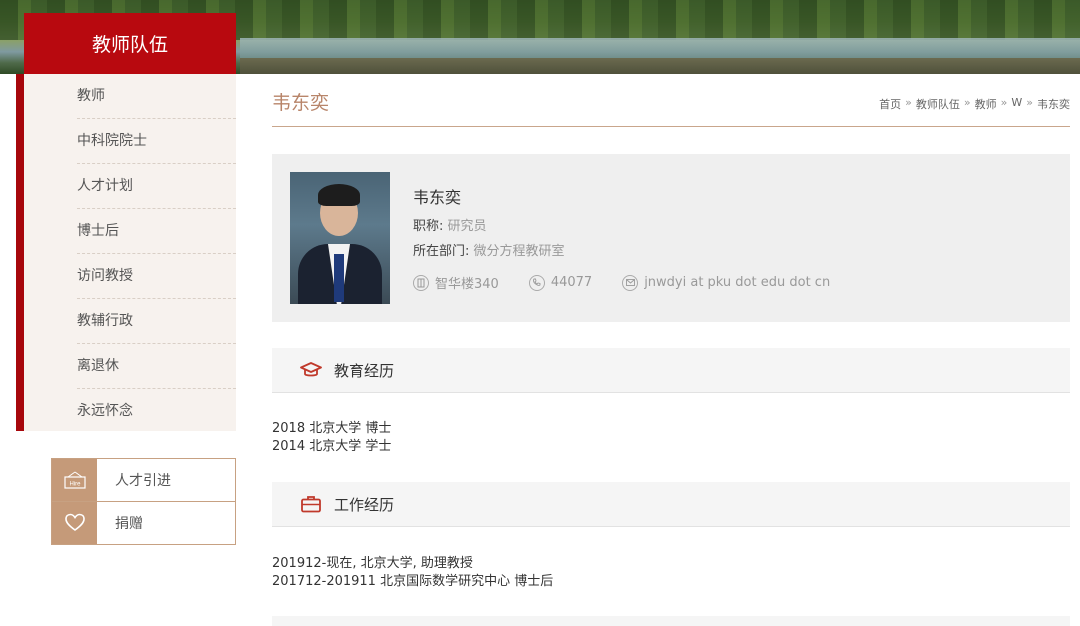  Describe the element at coordinates (630, 282) in the screenshot. I see `email-icon` at that location.